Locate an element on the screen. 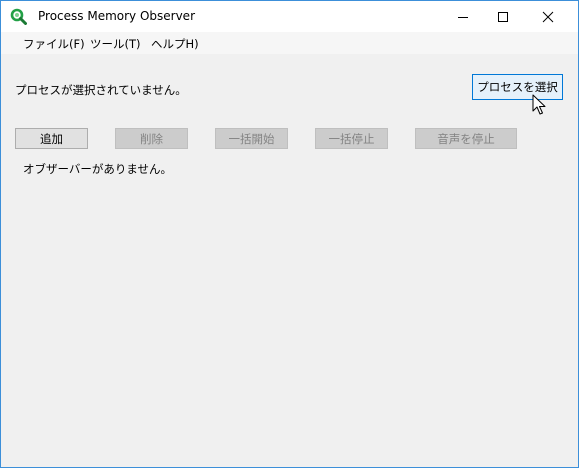 This screenshot has width=579, height=468. menu-file: ファイル(F) is located at coordinates (54, 44).